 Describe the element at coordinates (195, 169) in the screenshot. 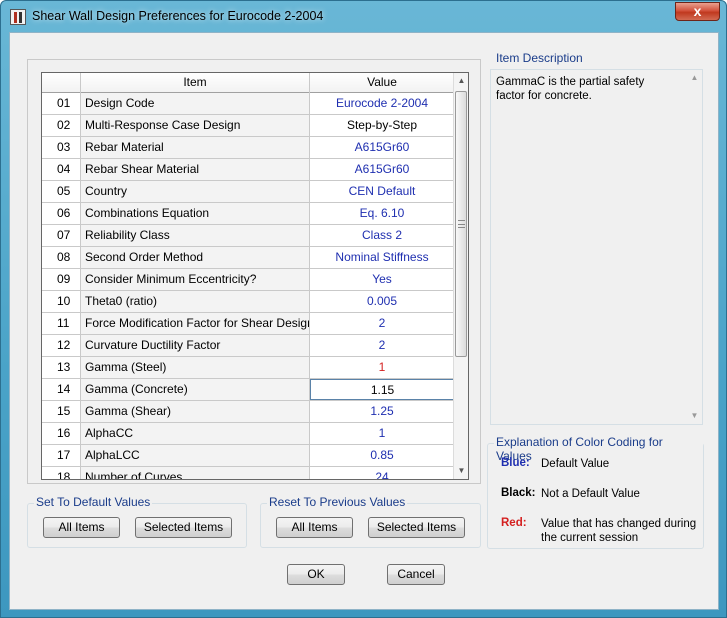

I see `row-item-label: Rebar Shear Material` at that location.